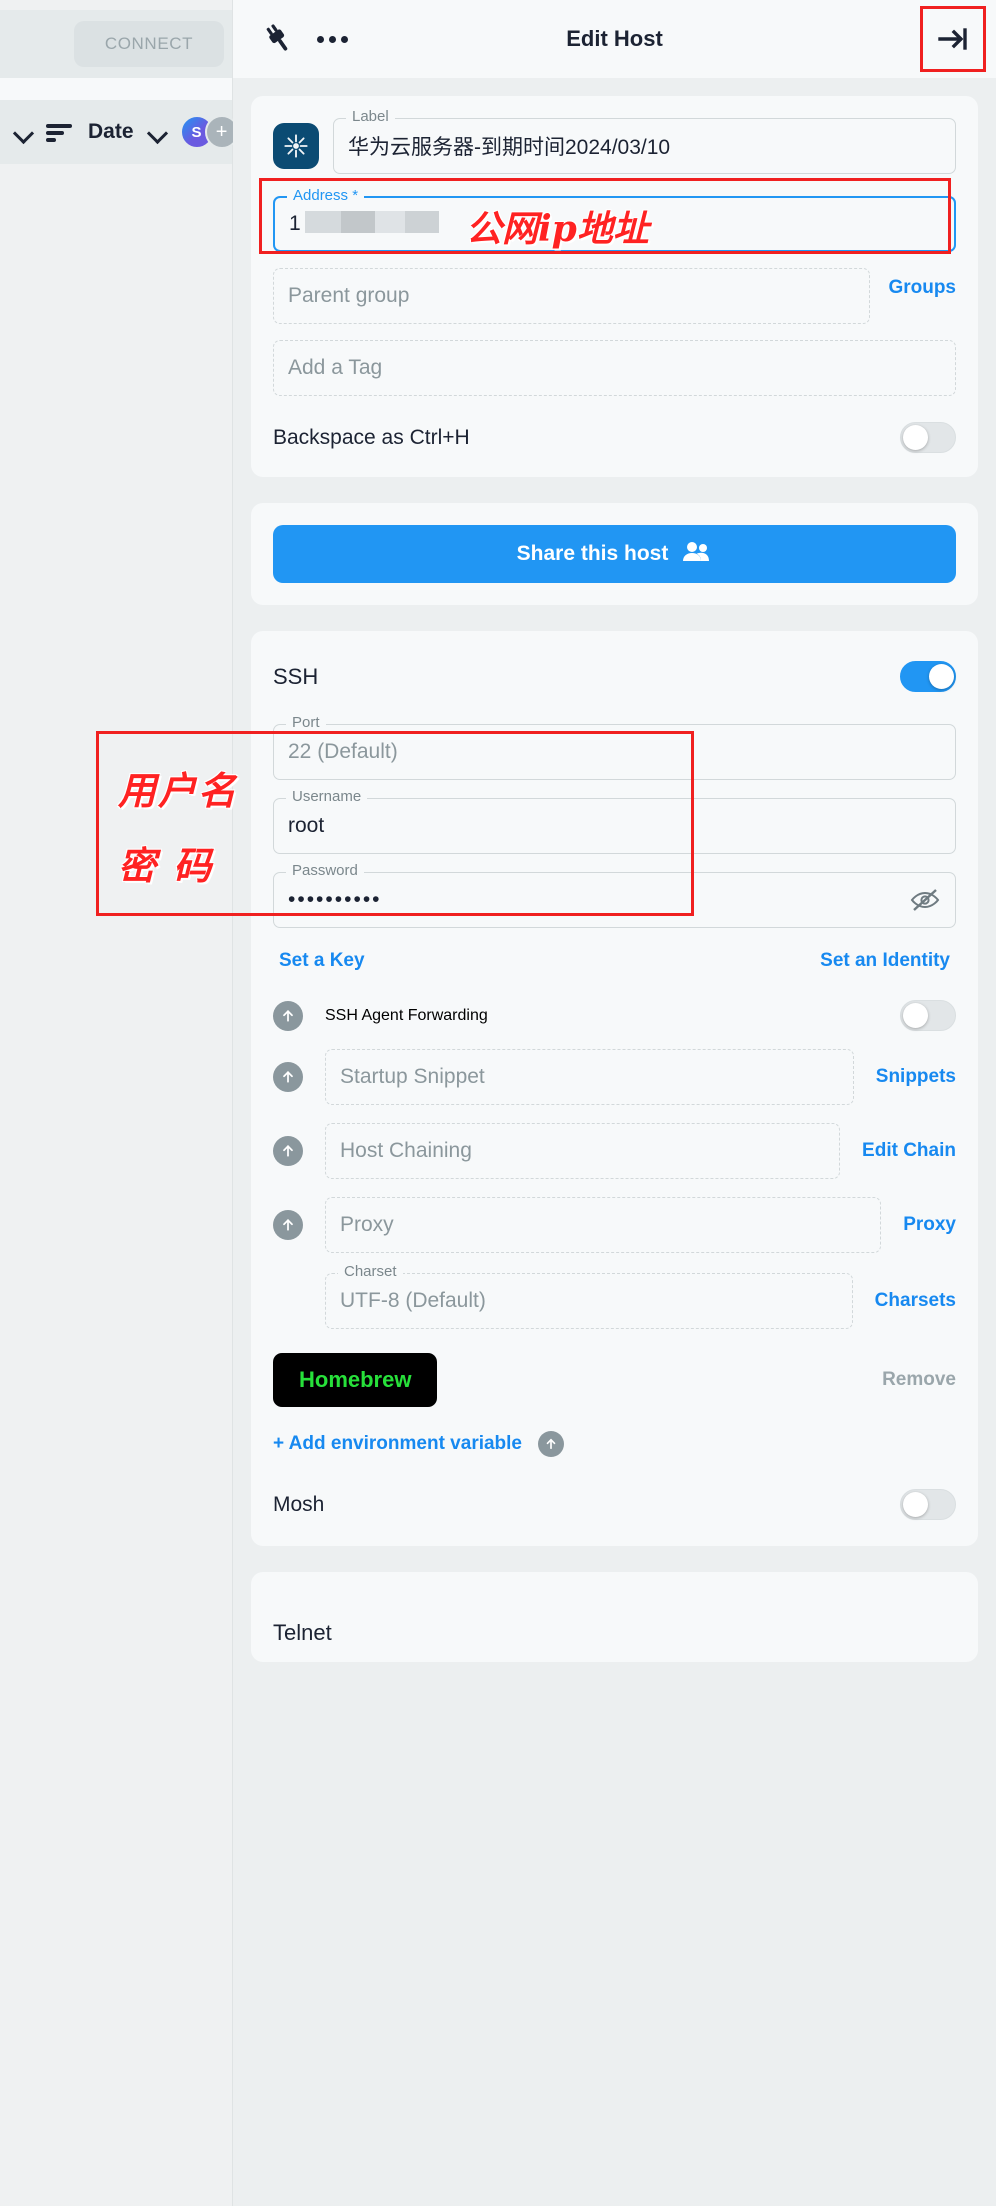 The image size is (996, 2206). What do you see at coordinates (916, 1077) in the screenshot?
I see `snippets-link: Snippets` at bounding box center [916, 1077].